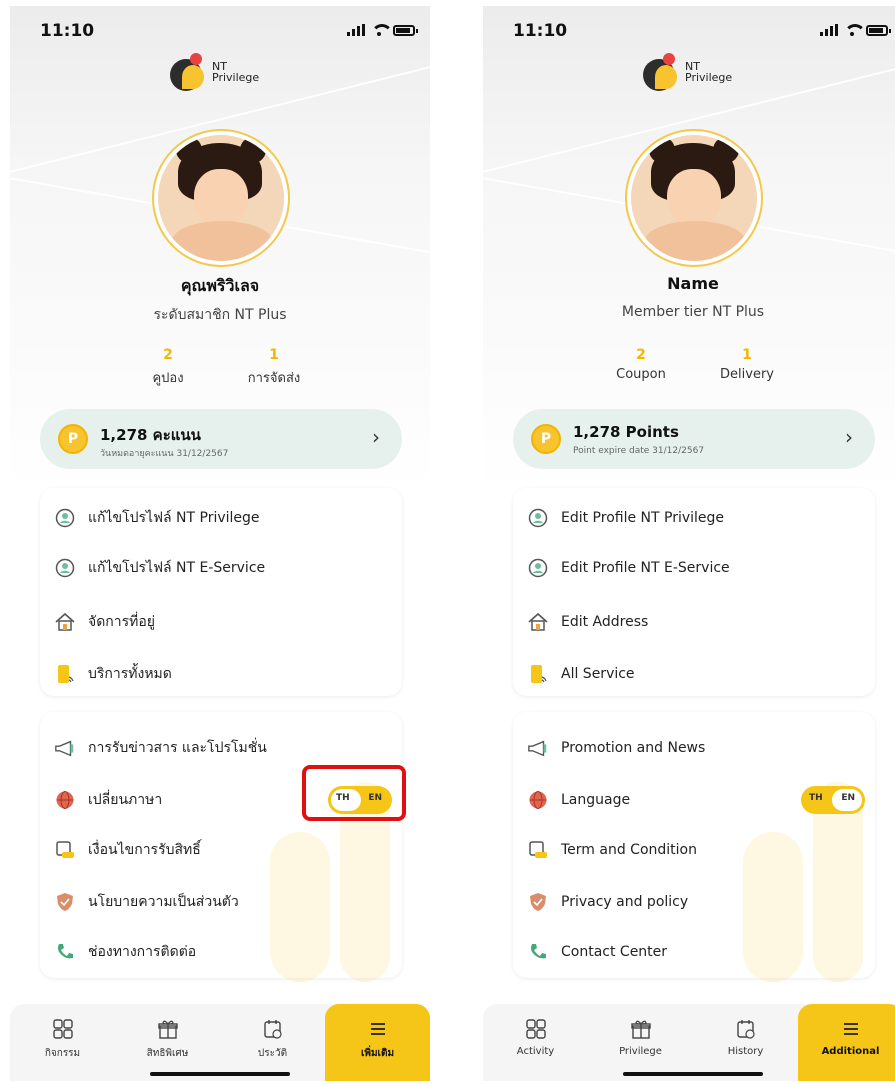 The width and height of the screenshot is (895, 1085). I want to click on menu-edit-profile-privilege: Edit Profile NT Privilege, so click(625, 518).